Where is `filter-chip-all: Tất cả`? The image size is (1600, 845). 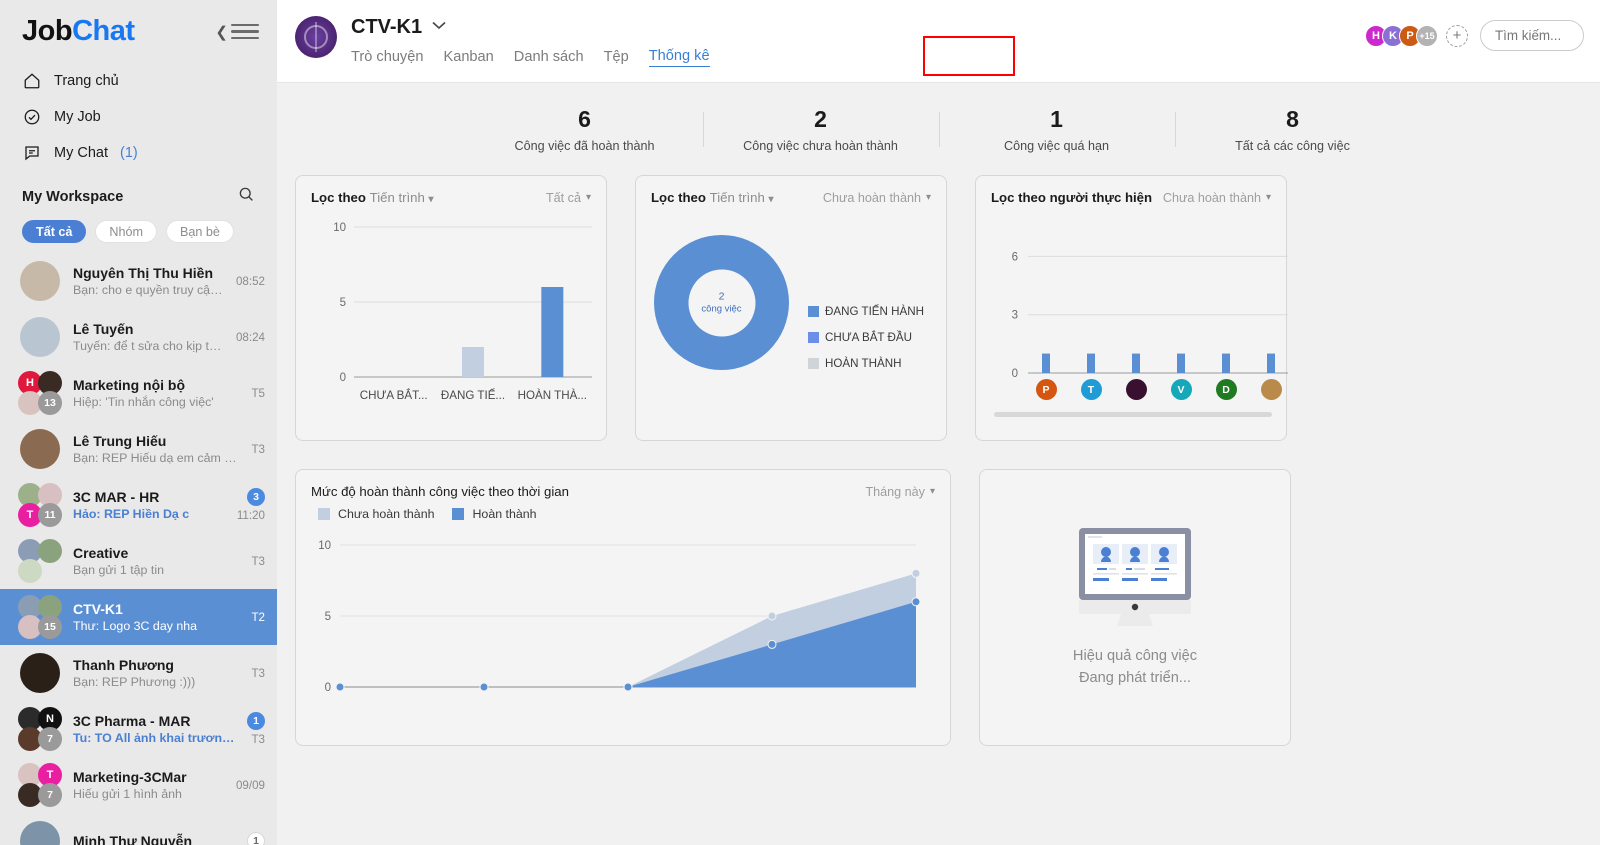 filter-chip-all: Tất cả is located at coordinates (54, 231).